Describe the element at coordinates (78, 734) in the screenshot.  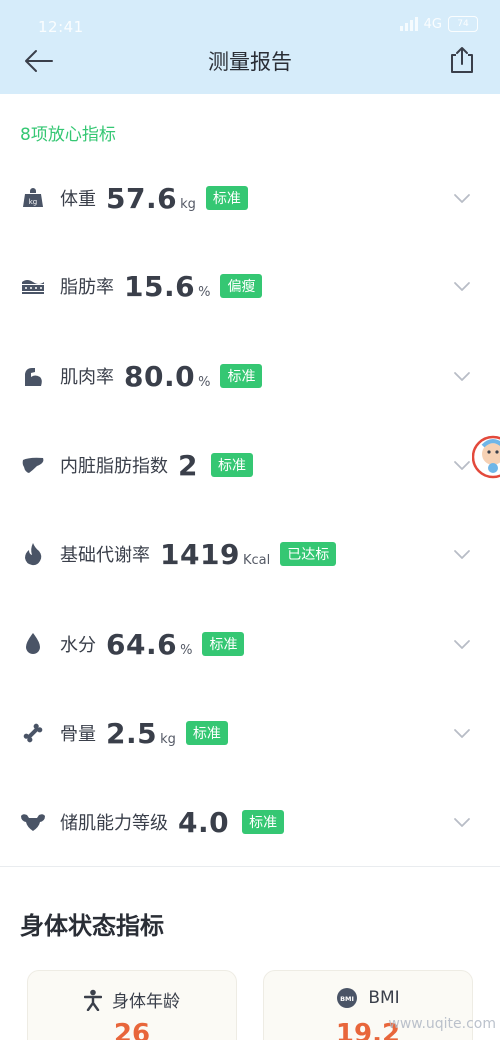
I see `metric-label: 骨量` at that location.